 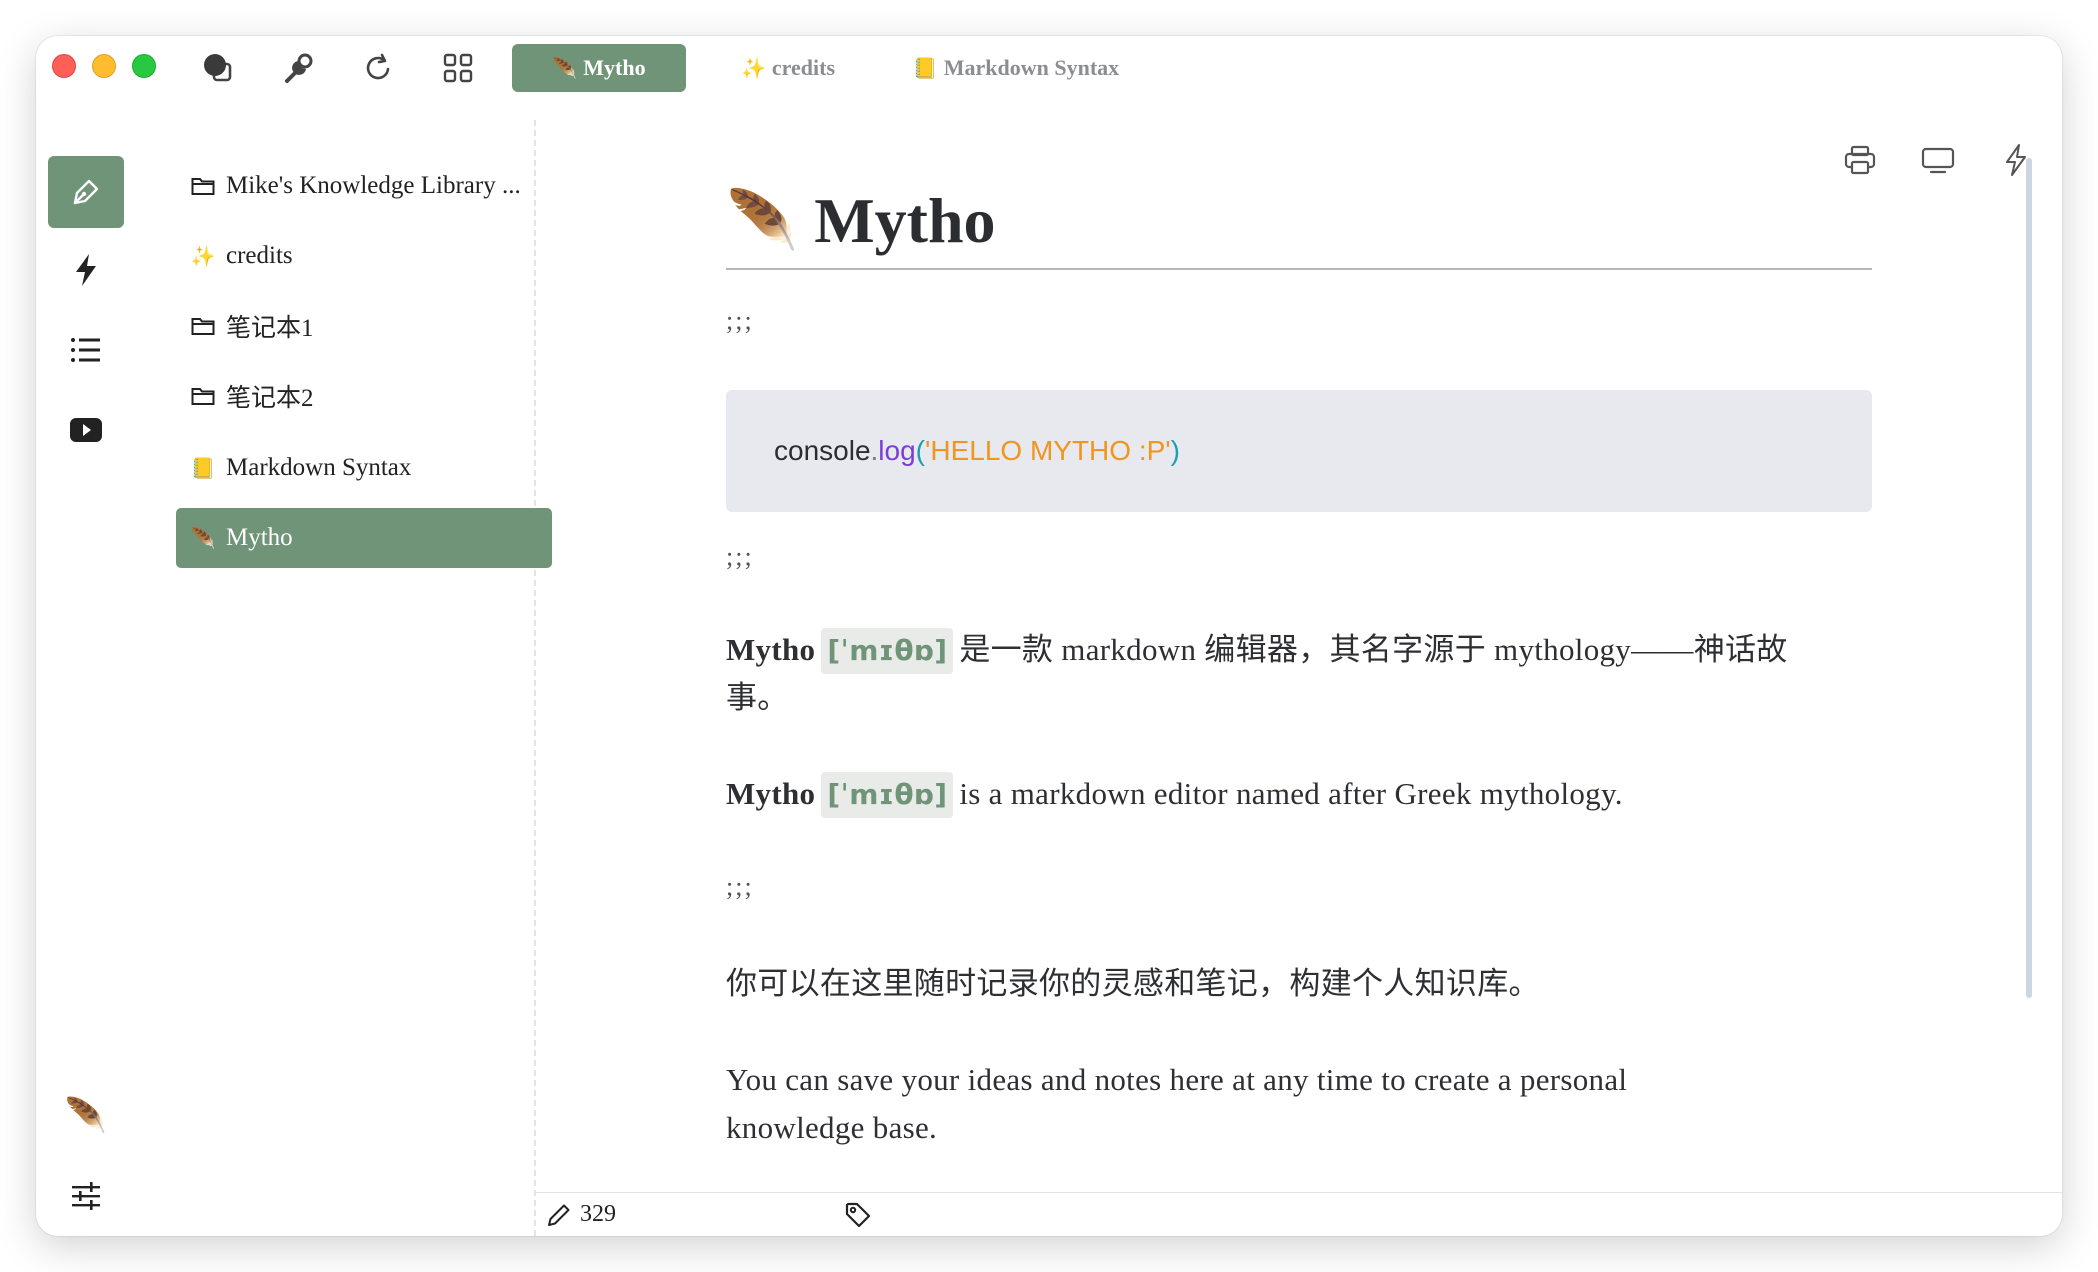 I want to click on word-count-value: 329, so click(x=598, y=1214).